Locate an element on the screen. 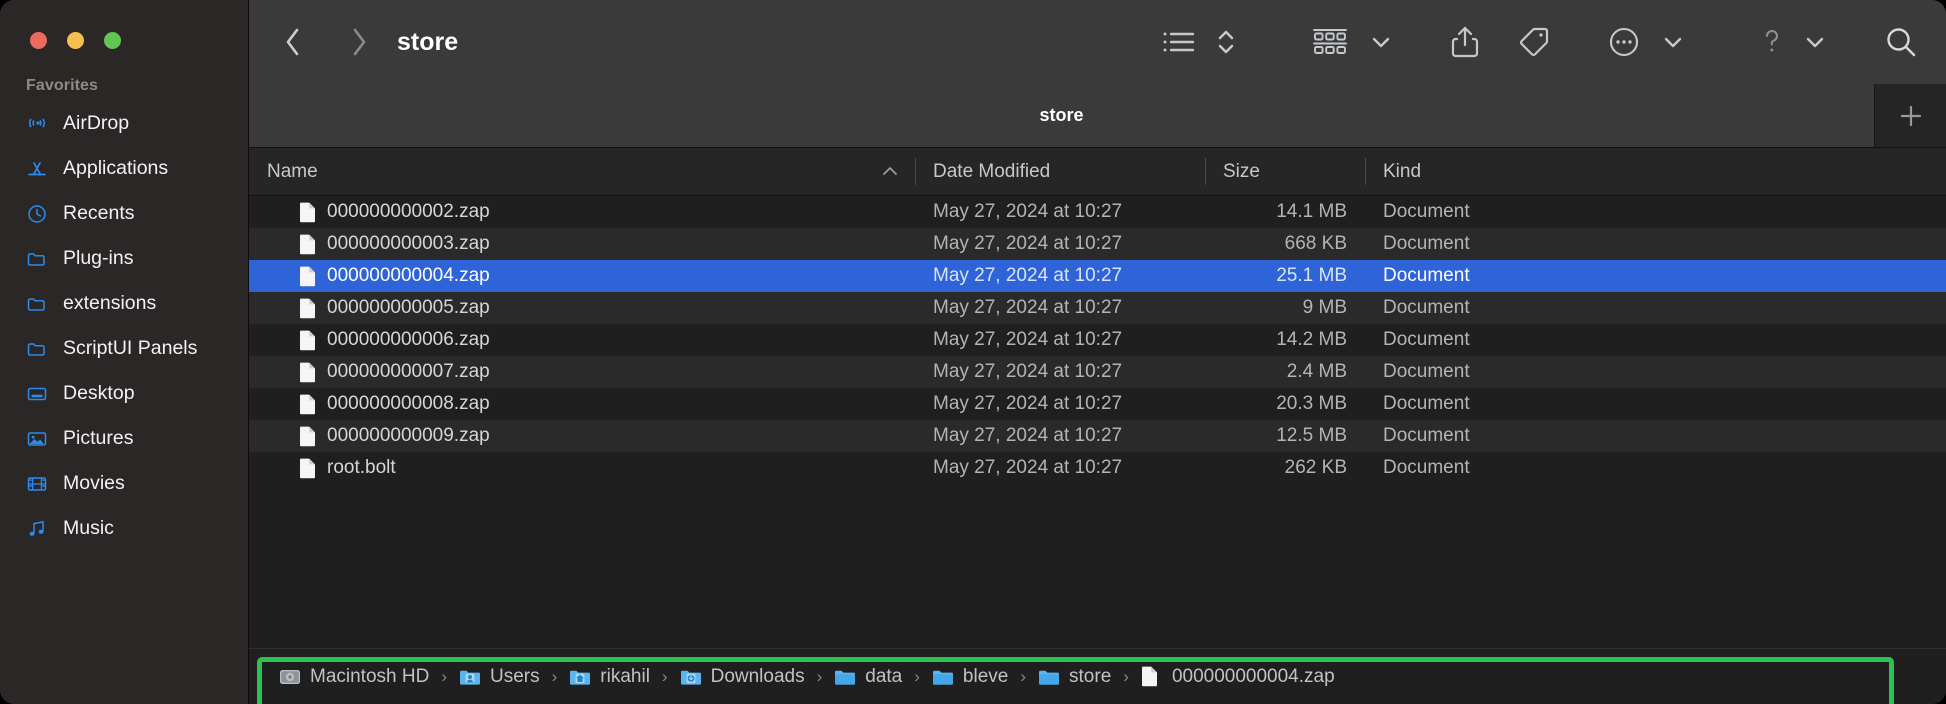  help-button is located at coordinates (1772, 42).